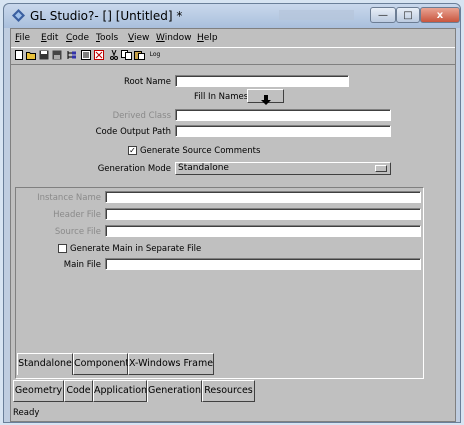  Describe the element at coordinates (139, 55) in the screenshot. I see `paste-icon` at that location.